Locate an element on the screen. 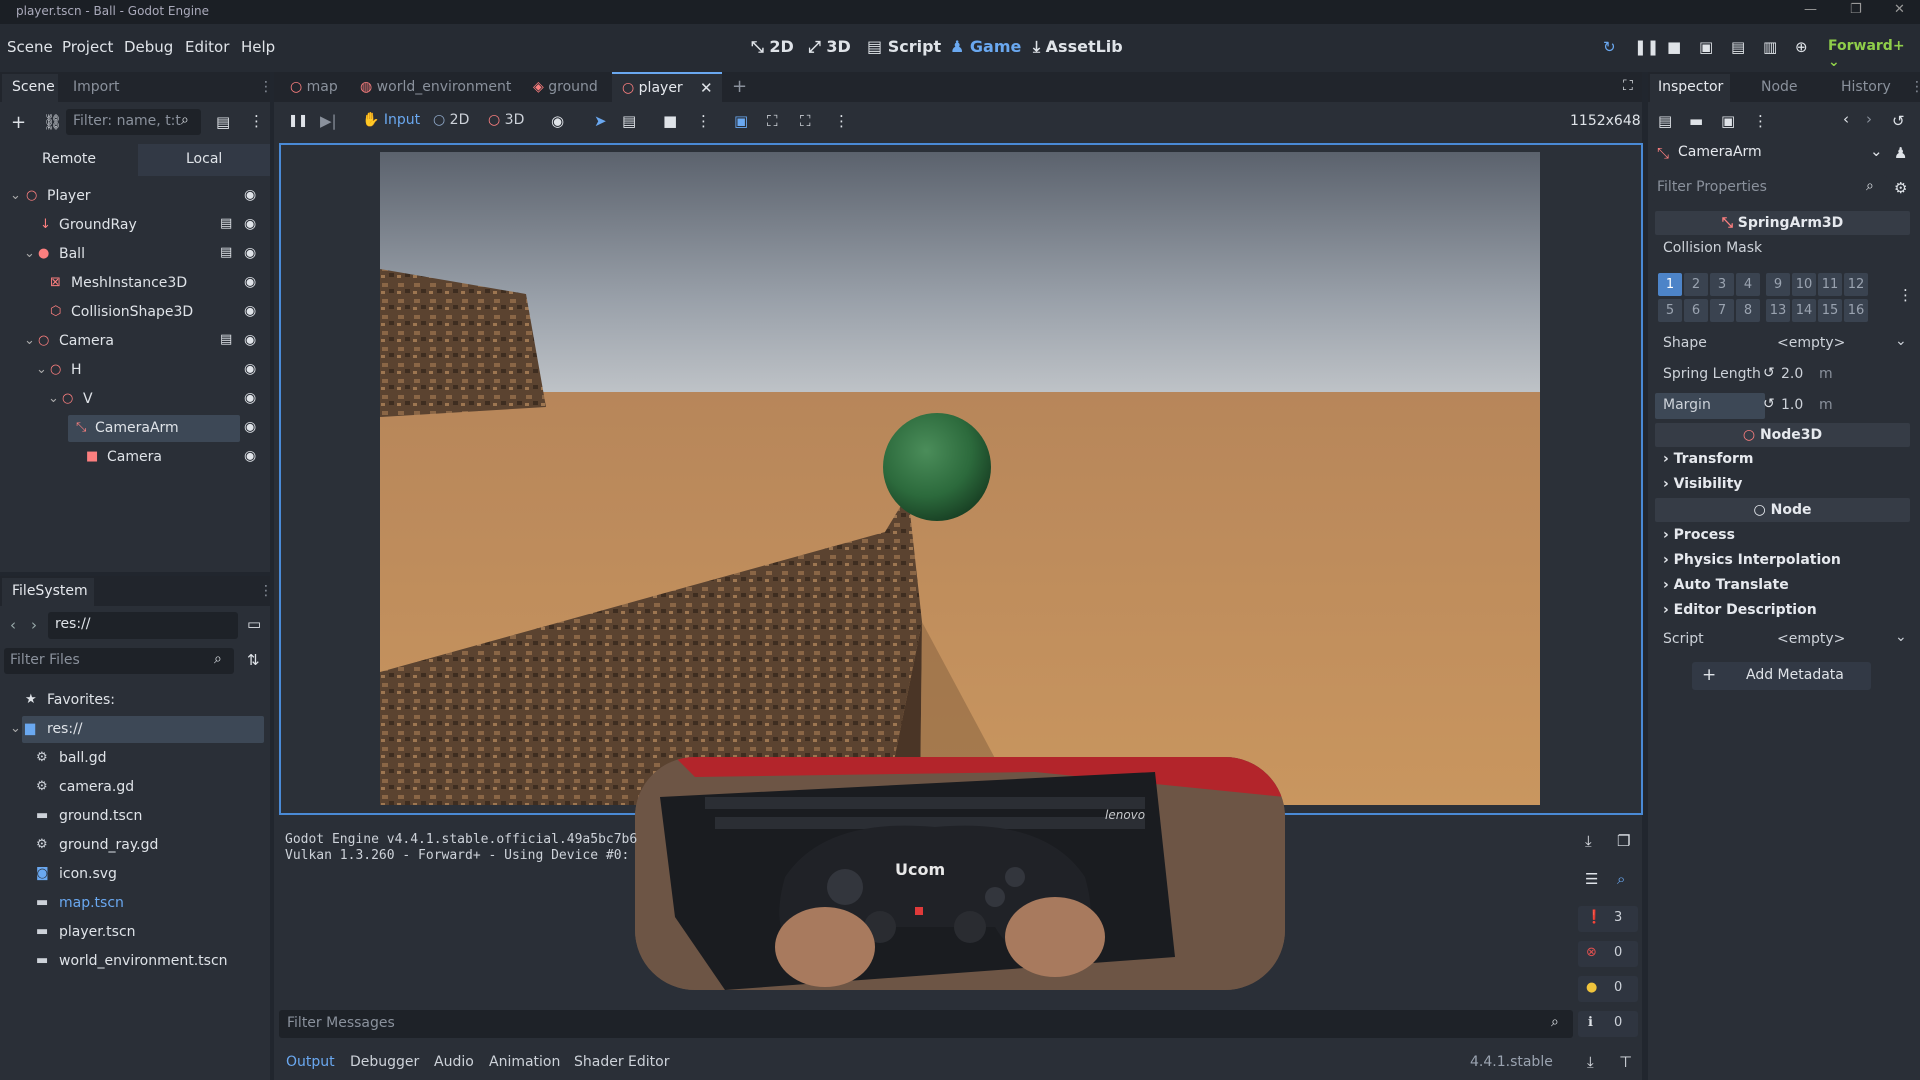 The height and width of the screenshot is (1080, 1920). collision-bit: 12 is located at coordinates (1856, 284).